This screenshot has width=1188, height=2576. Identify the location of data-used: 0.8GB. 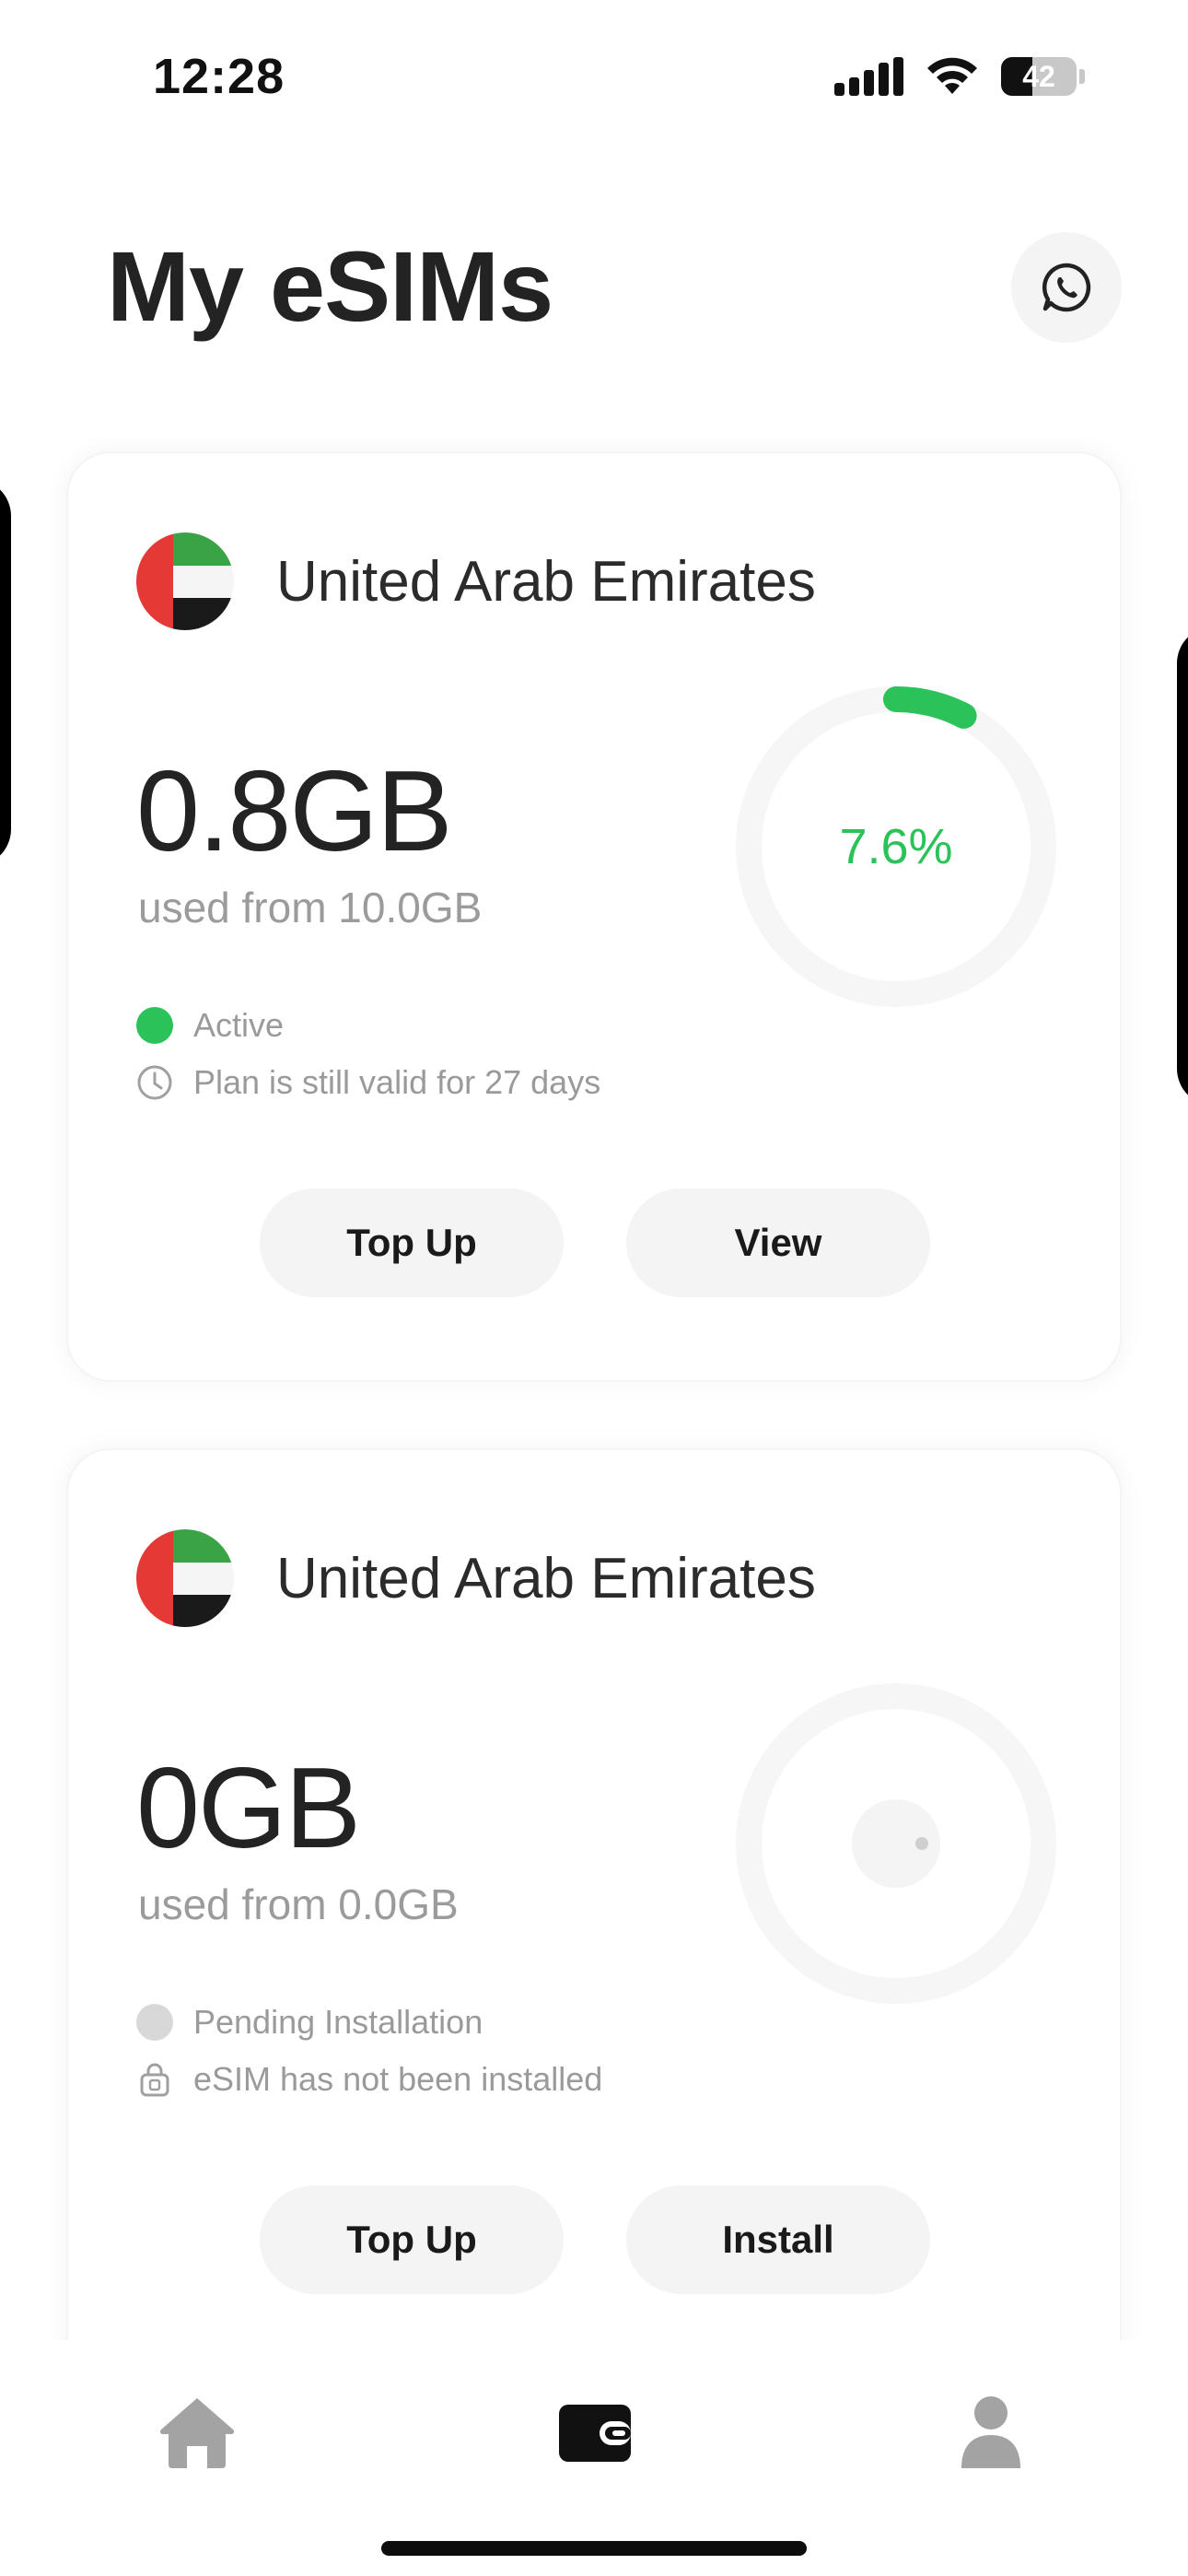
(294, 811).